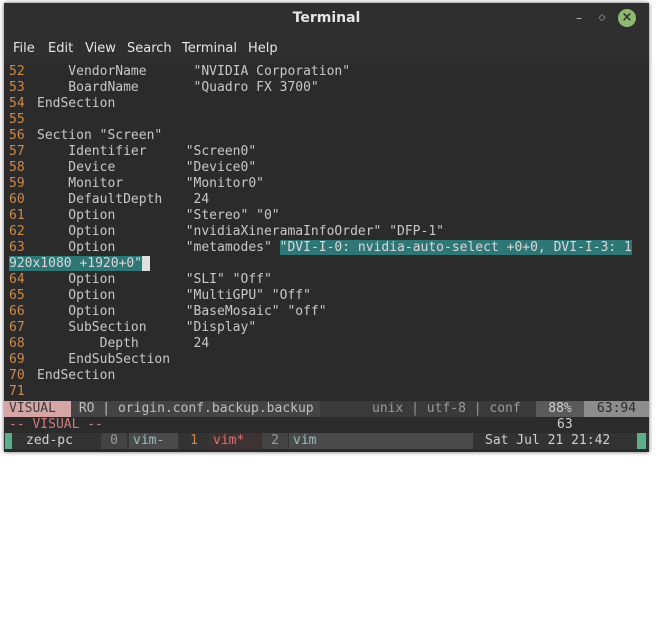 The height and width of the screenshot is (625, 656). What do you see at coordinates (17, 247) in the screenshot?
I see `line-number: 63` at bounding box center [17, 247].